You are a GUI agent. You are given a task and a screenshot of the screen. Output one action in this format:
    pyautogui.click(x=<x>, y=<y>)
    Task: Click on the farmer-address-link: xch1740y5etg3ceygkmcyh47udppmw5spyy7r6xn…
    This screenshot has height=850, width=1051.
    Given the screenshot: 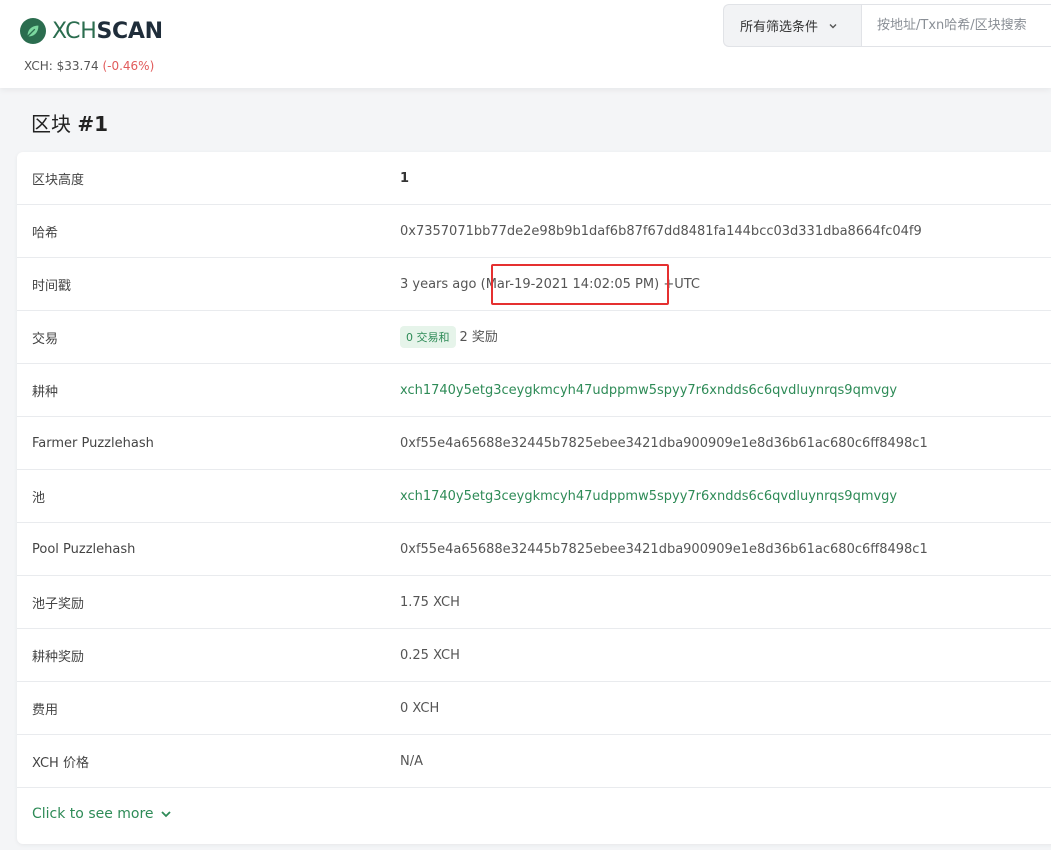 What is the action you would take?
    pyautogui.click(x=648, y=390)
    